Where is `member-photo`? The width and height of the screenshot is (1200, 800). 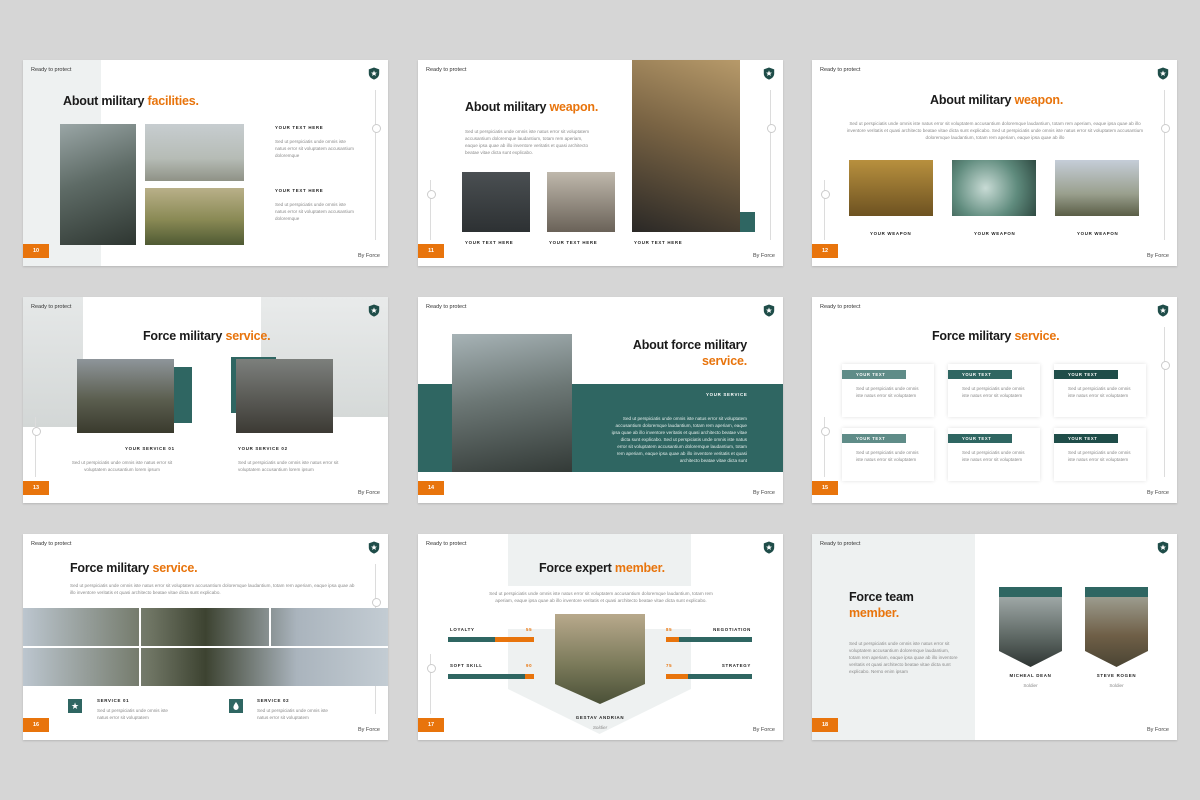
member-photo is located at coordinates (1030, 632).